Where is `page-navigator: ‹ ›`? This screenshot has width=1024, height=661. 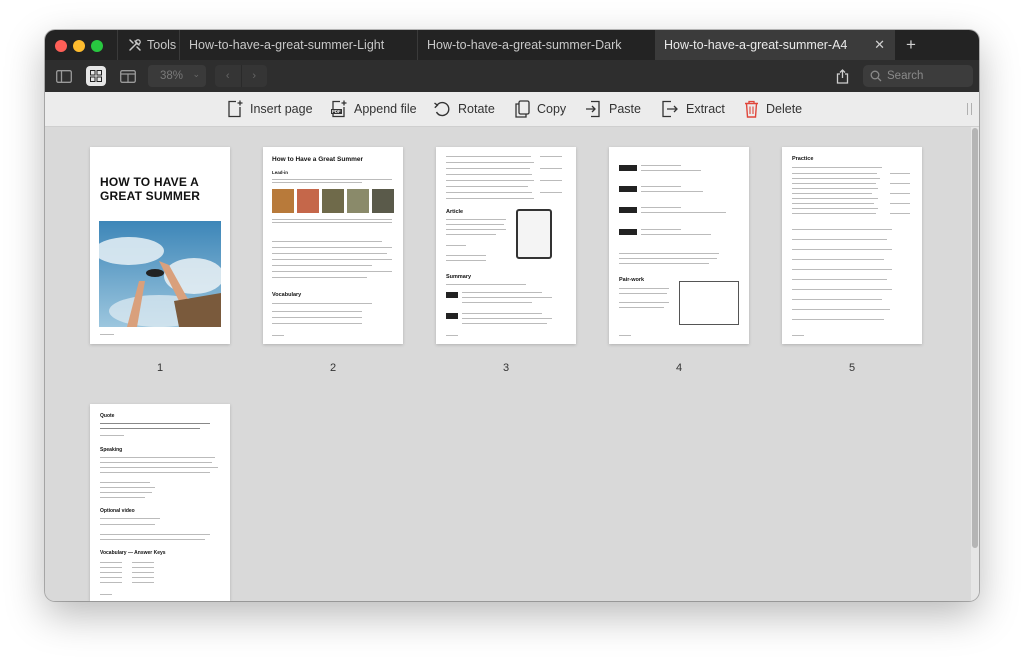
page-navigator: ‹ › is located at coordinates (241, 76).